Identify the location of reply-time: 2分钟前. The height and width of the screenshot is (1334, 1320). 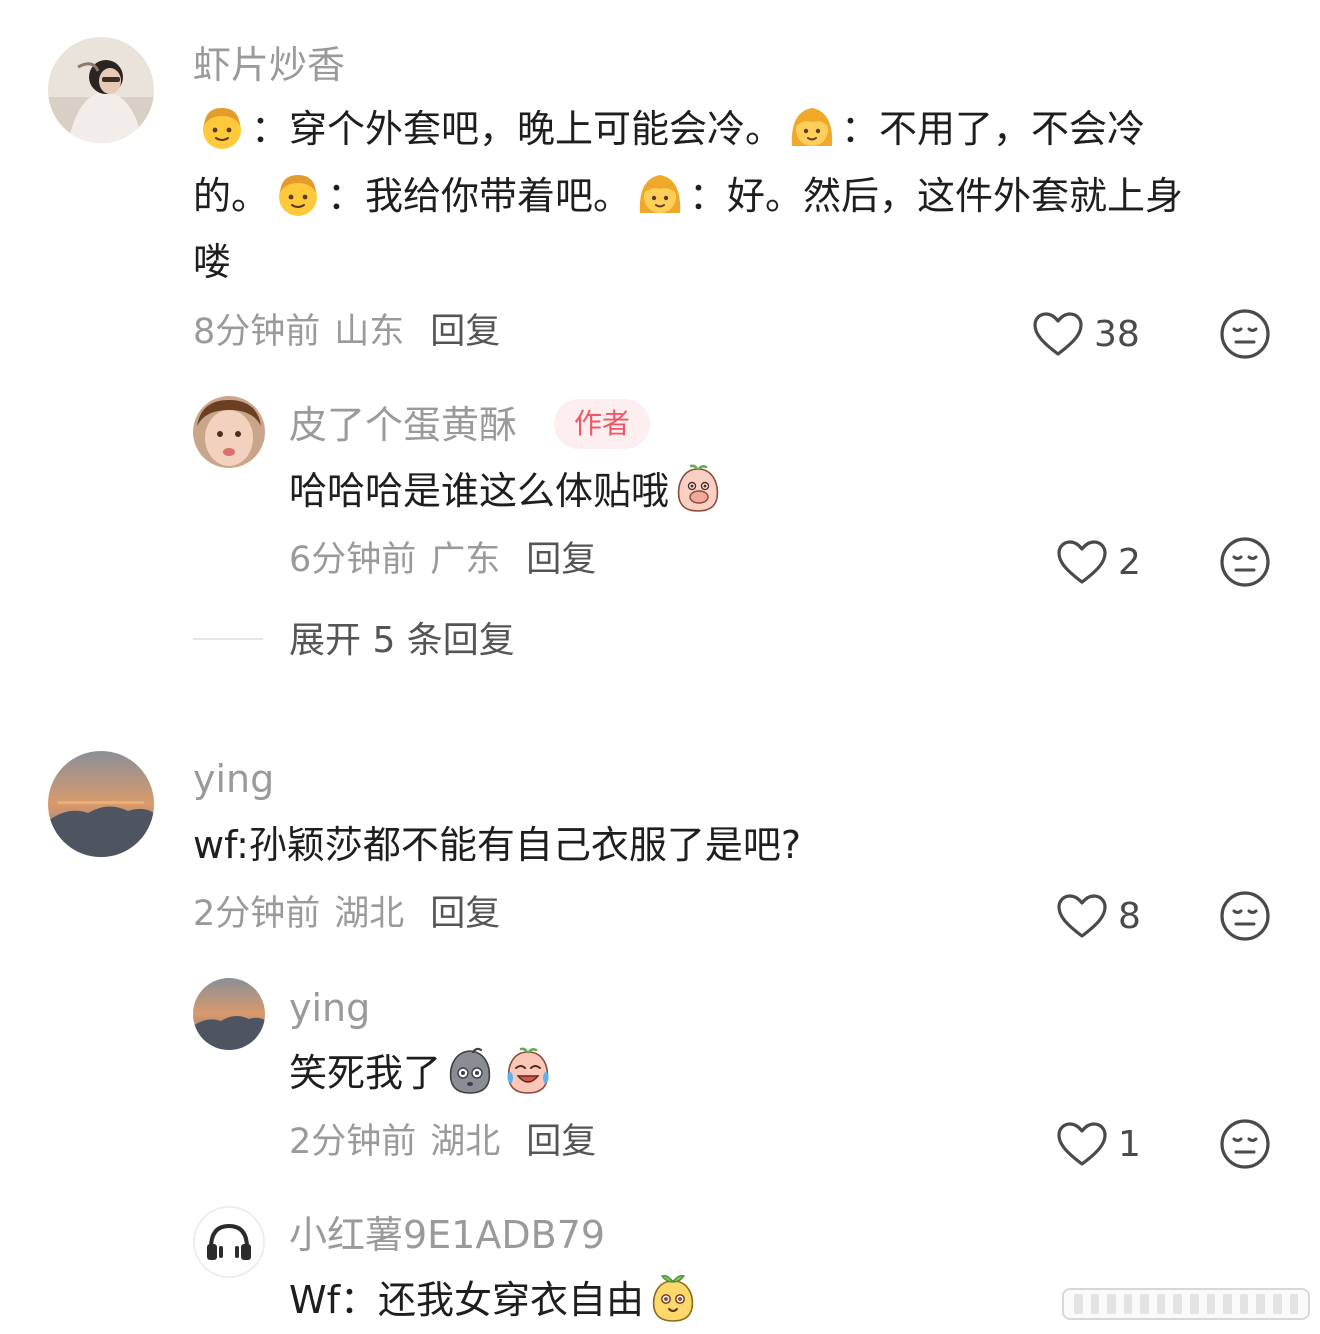
(353, 1142).